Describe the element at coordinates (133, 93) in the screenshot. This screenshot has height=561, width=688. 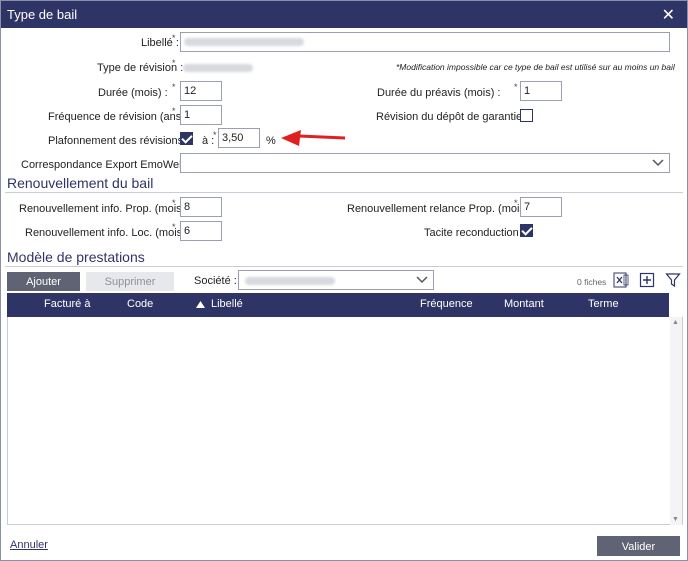
I see `duree-label: Durée (mois) :` at that location.